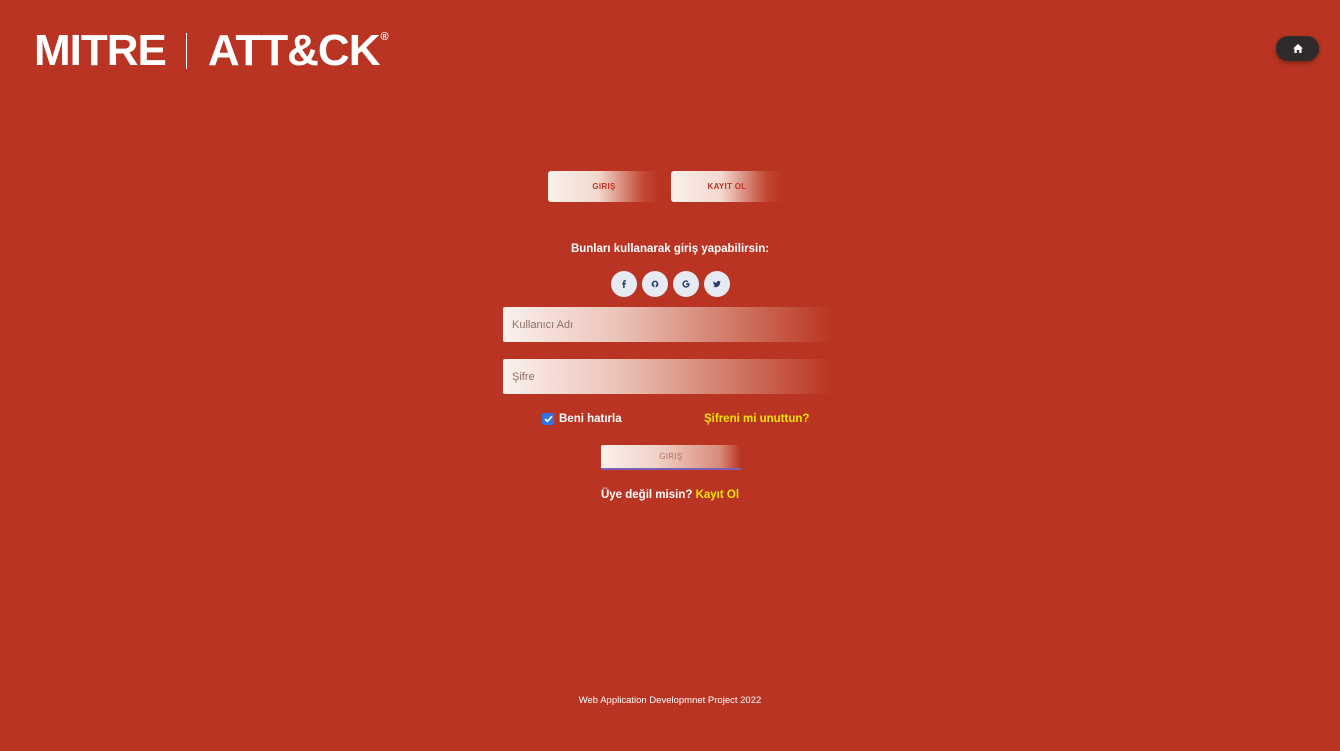  I want to click on facebook-button, so click(624, 284).